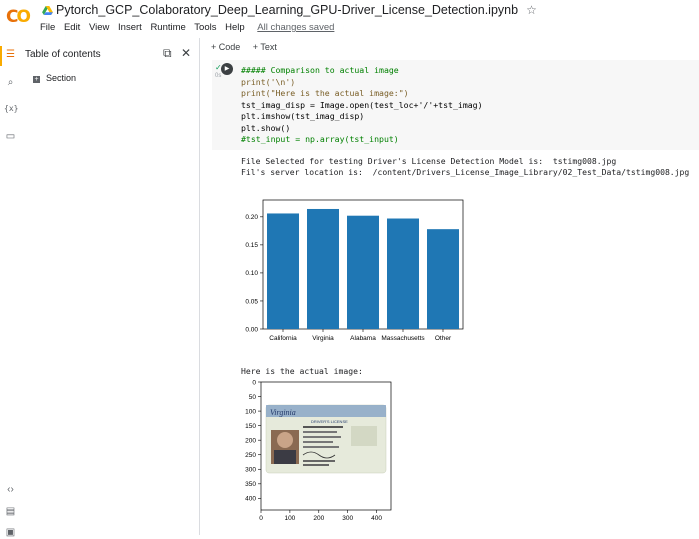 The image size is (699, 539). I want to click on menu-file: File, so click(47, 27).